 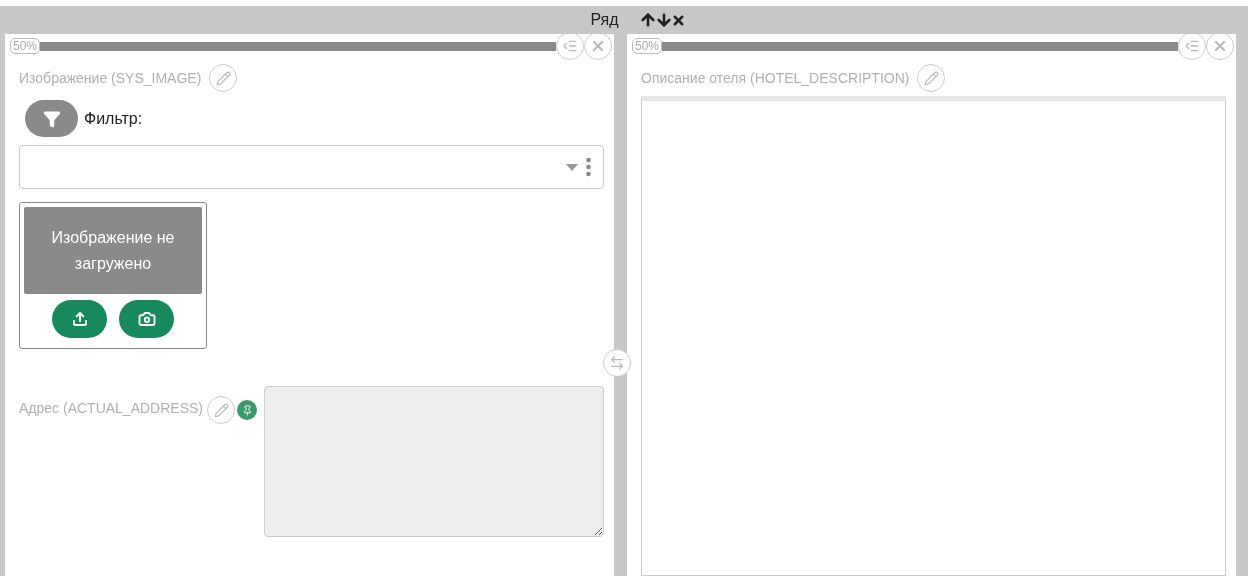 What do you see at coordinates (311, 167) in the screenshot?
I see `filter-select` at bounding box center [311, 167].